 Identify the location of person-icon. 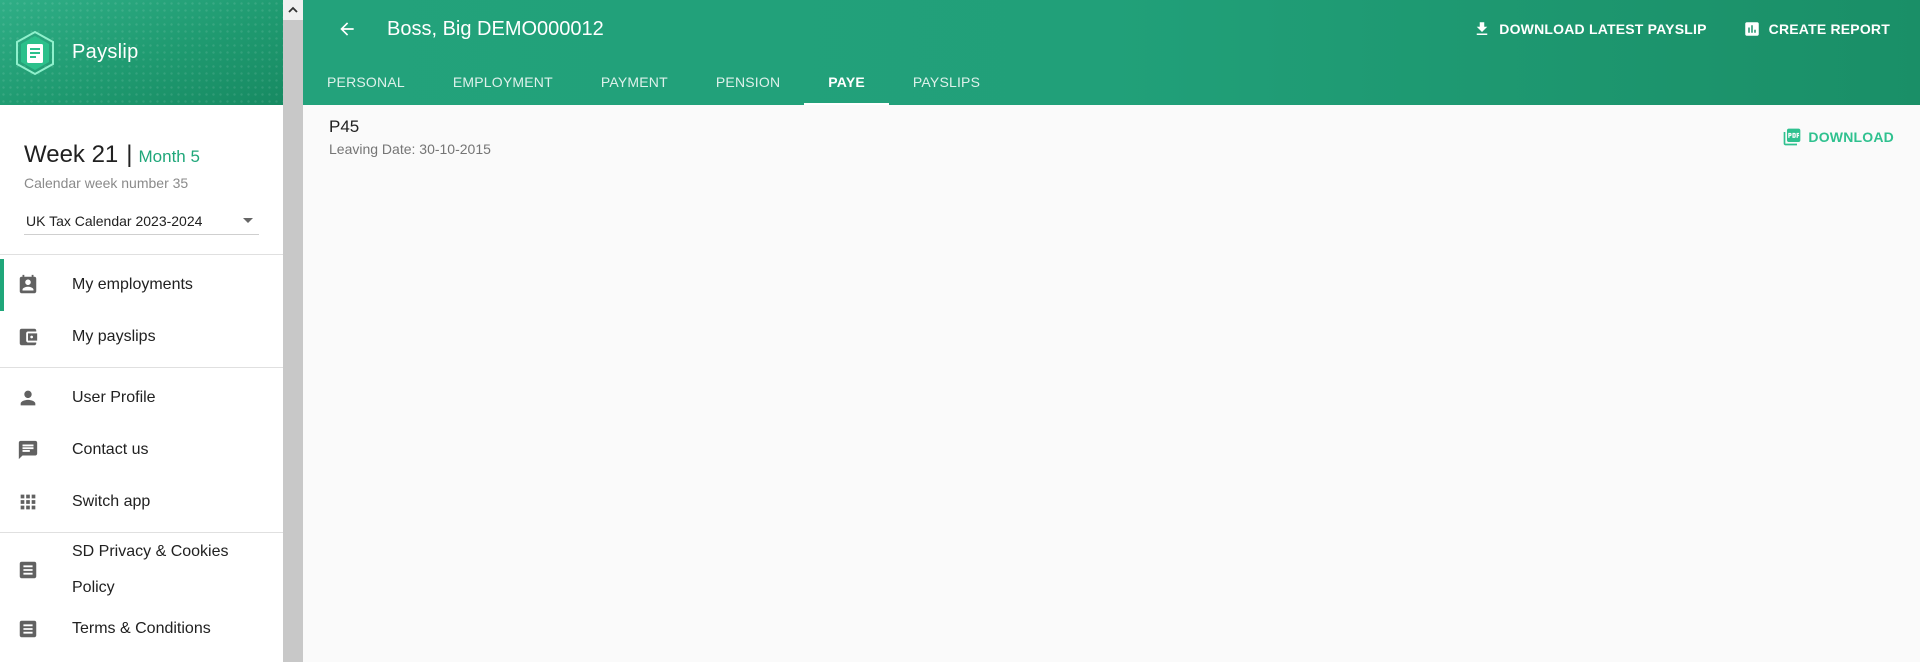
(36, 398).